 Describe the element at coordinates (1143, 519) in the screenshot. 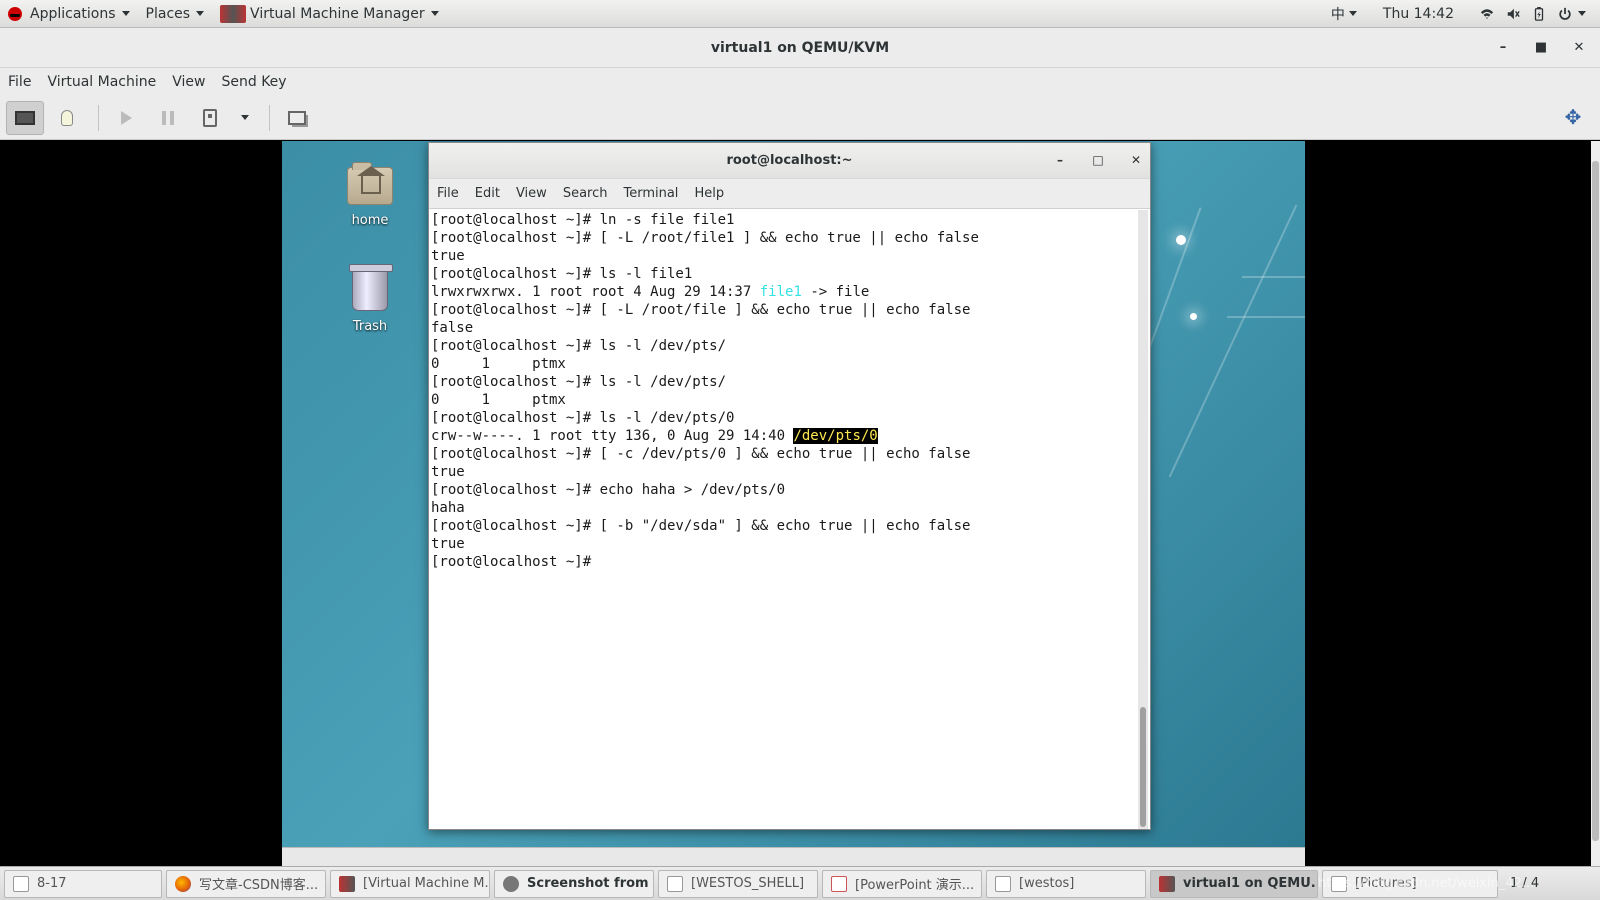

I see `terminal-scrollbar` at that location.